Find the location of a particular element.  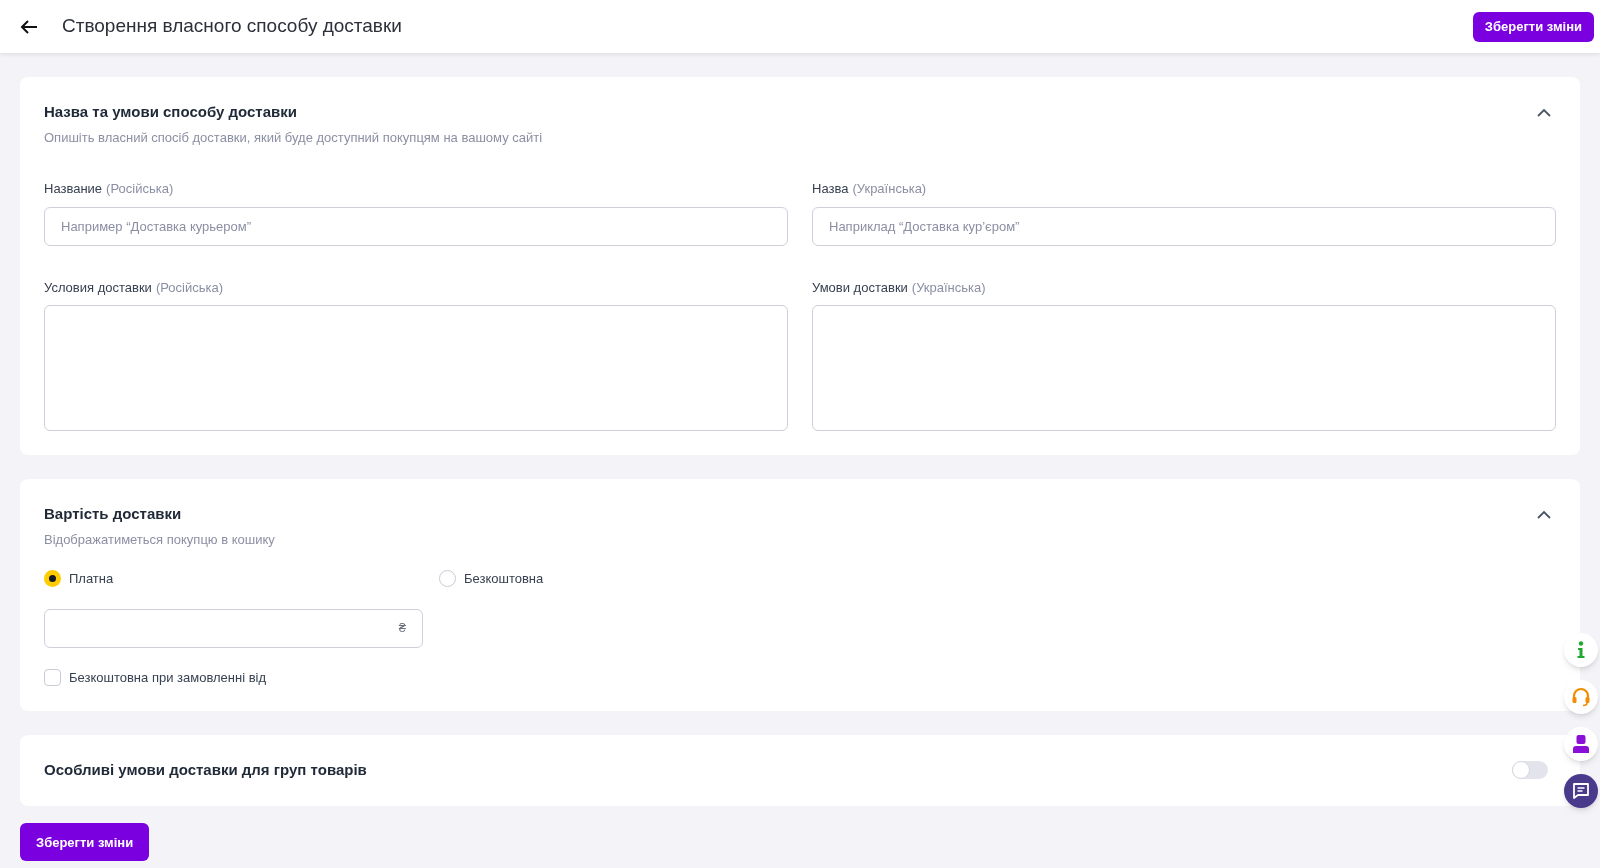

info-button is located at coordinates (1581, 650).